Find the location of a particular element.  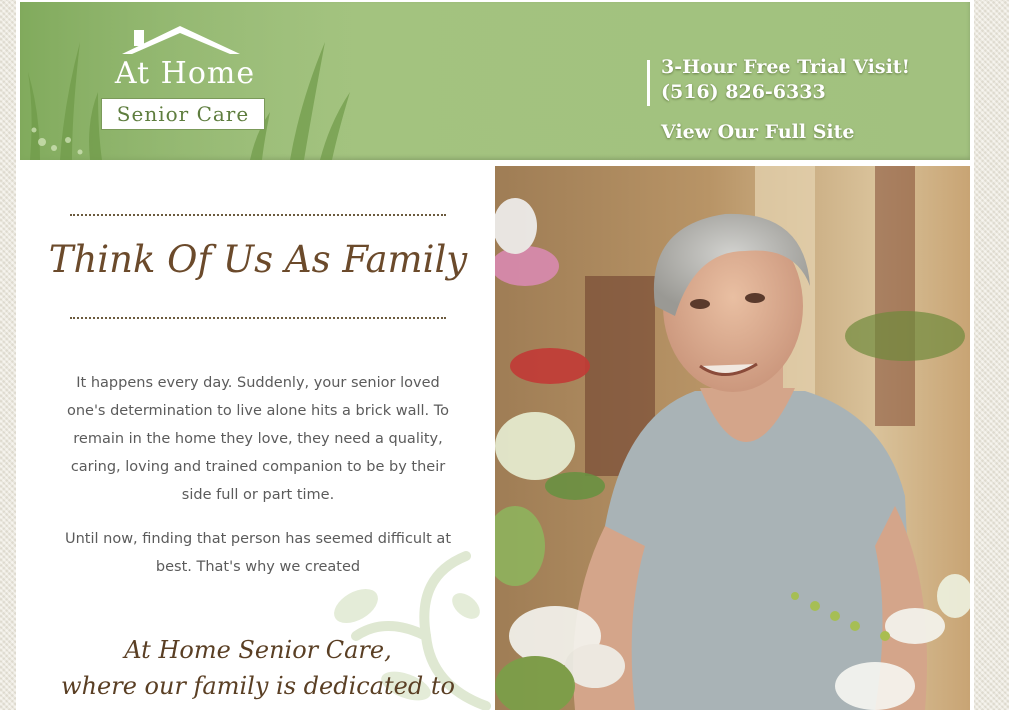

dotted-divider-top is located at coordinates (258, 215).